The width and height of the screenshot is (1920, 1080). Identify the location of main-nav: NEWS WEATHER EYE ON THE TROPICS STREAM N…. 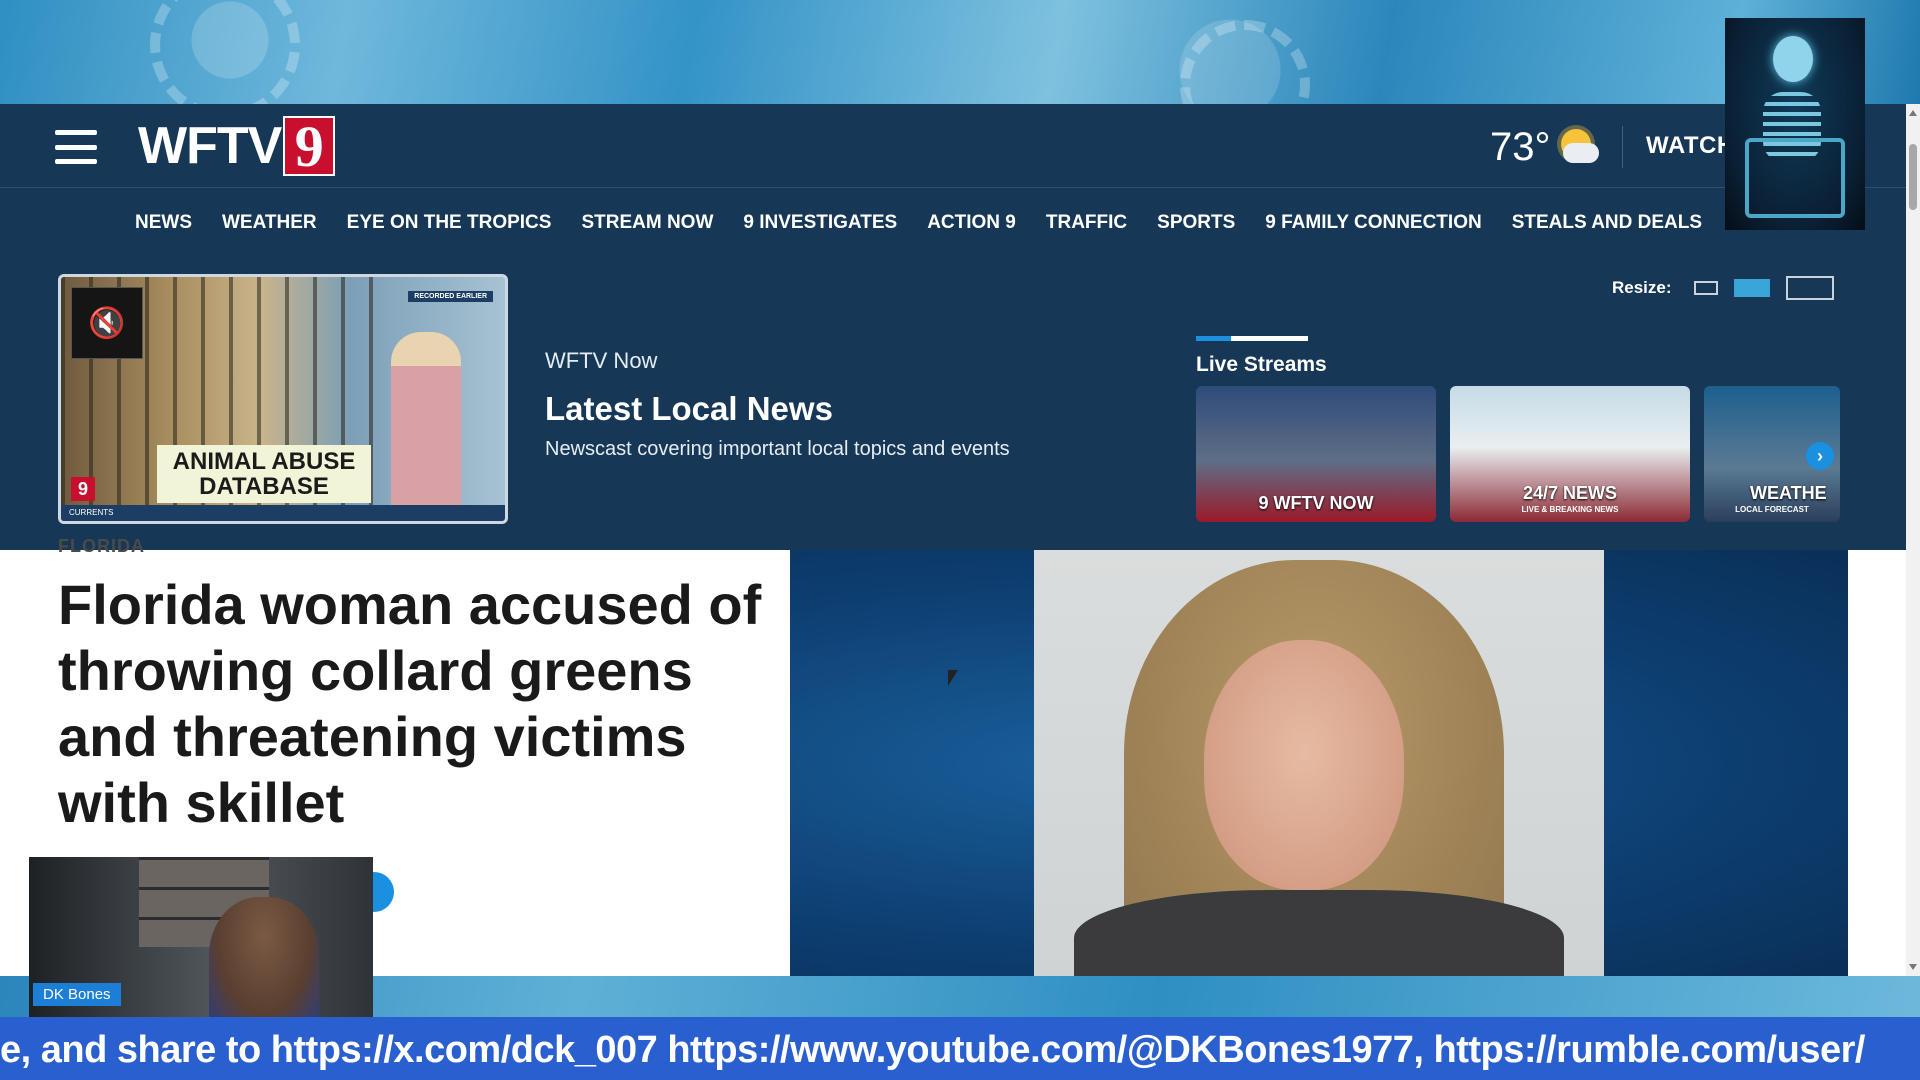
(992, 223).